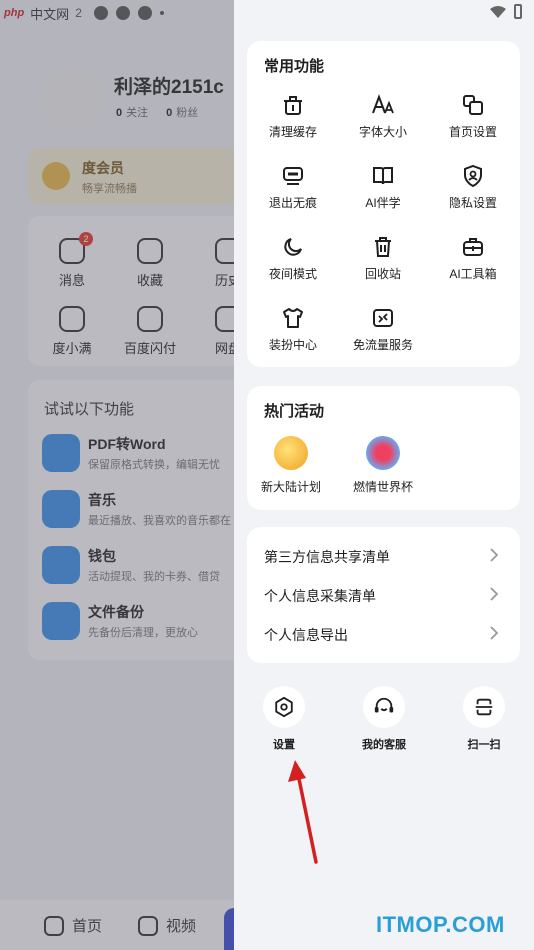  I want to click on headset-icon, so click(384, 705).